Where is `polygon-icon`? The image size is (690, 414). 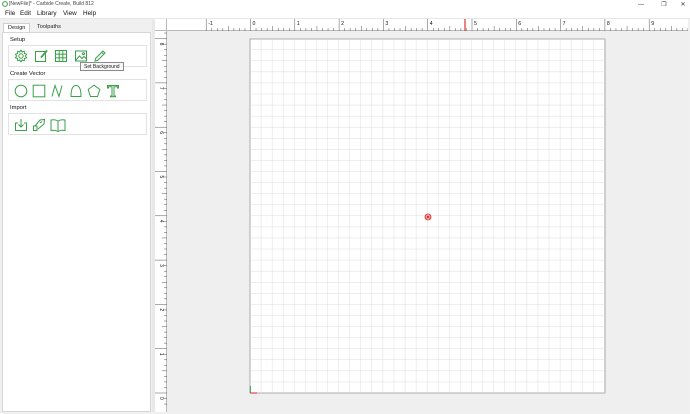 polygon-icon is located at coordinates (94, 90).